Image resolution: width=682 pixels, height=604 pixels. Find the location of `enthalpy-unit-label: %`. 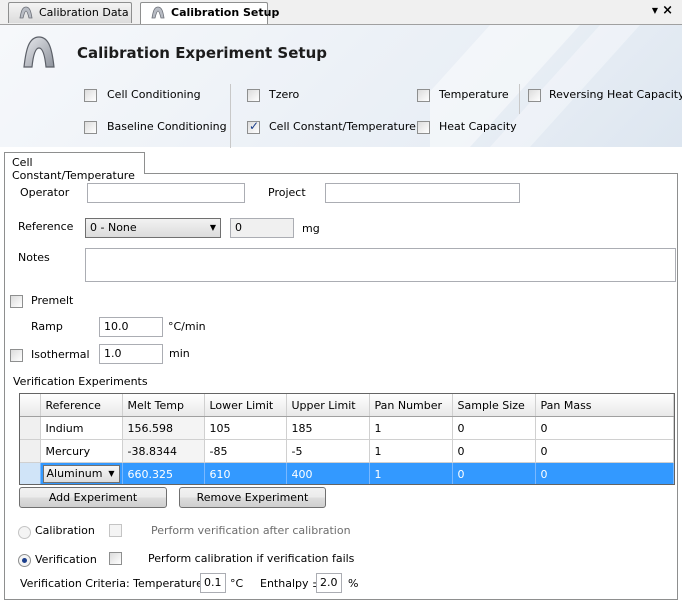

enthalpy-unit-label: % is located at coordinates (353, 583).